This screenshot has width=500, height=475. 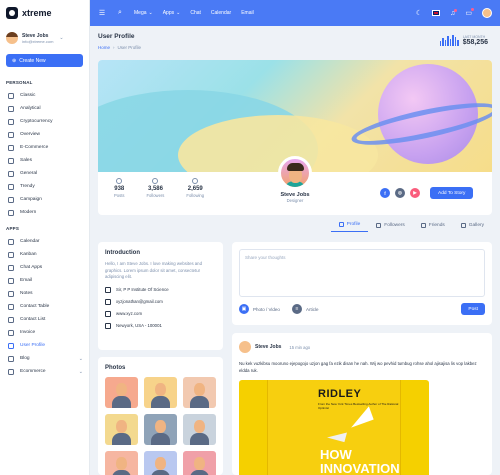 What do you see at coordinates (44, 254) in the screenshot?
I see `sidebar-item-kanban: Kanban` at bounding box center [44, 254].